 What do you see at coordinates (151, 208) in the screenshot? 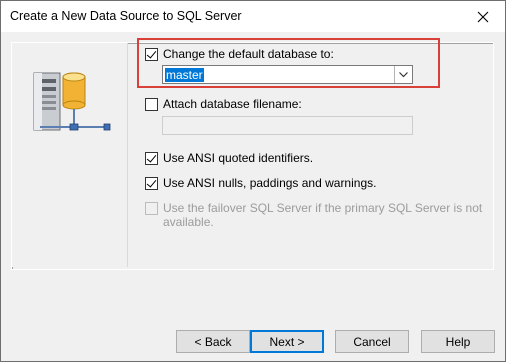
I see `failover-checkbox` at bounding box center [151, 208].